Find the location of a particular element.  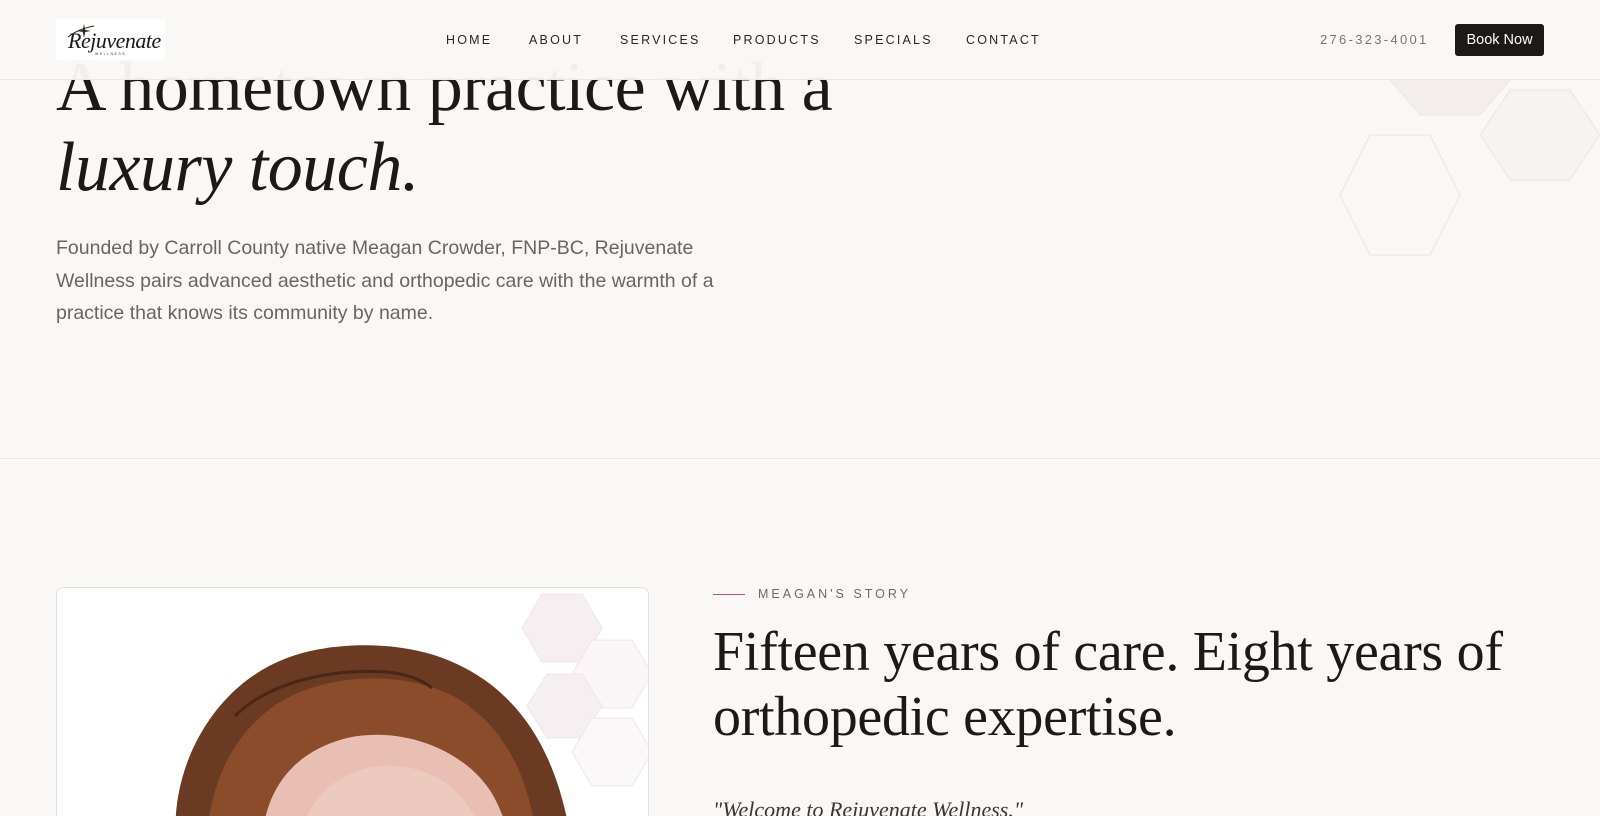

nav-home: HOME is located at coordinates (469, 40).